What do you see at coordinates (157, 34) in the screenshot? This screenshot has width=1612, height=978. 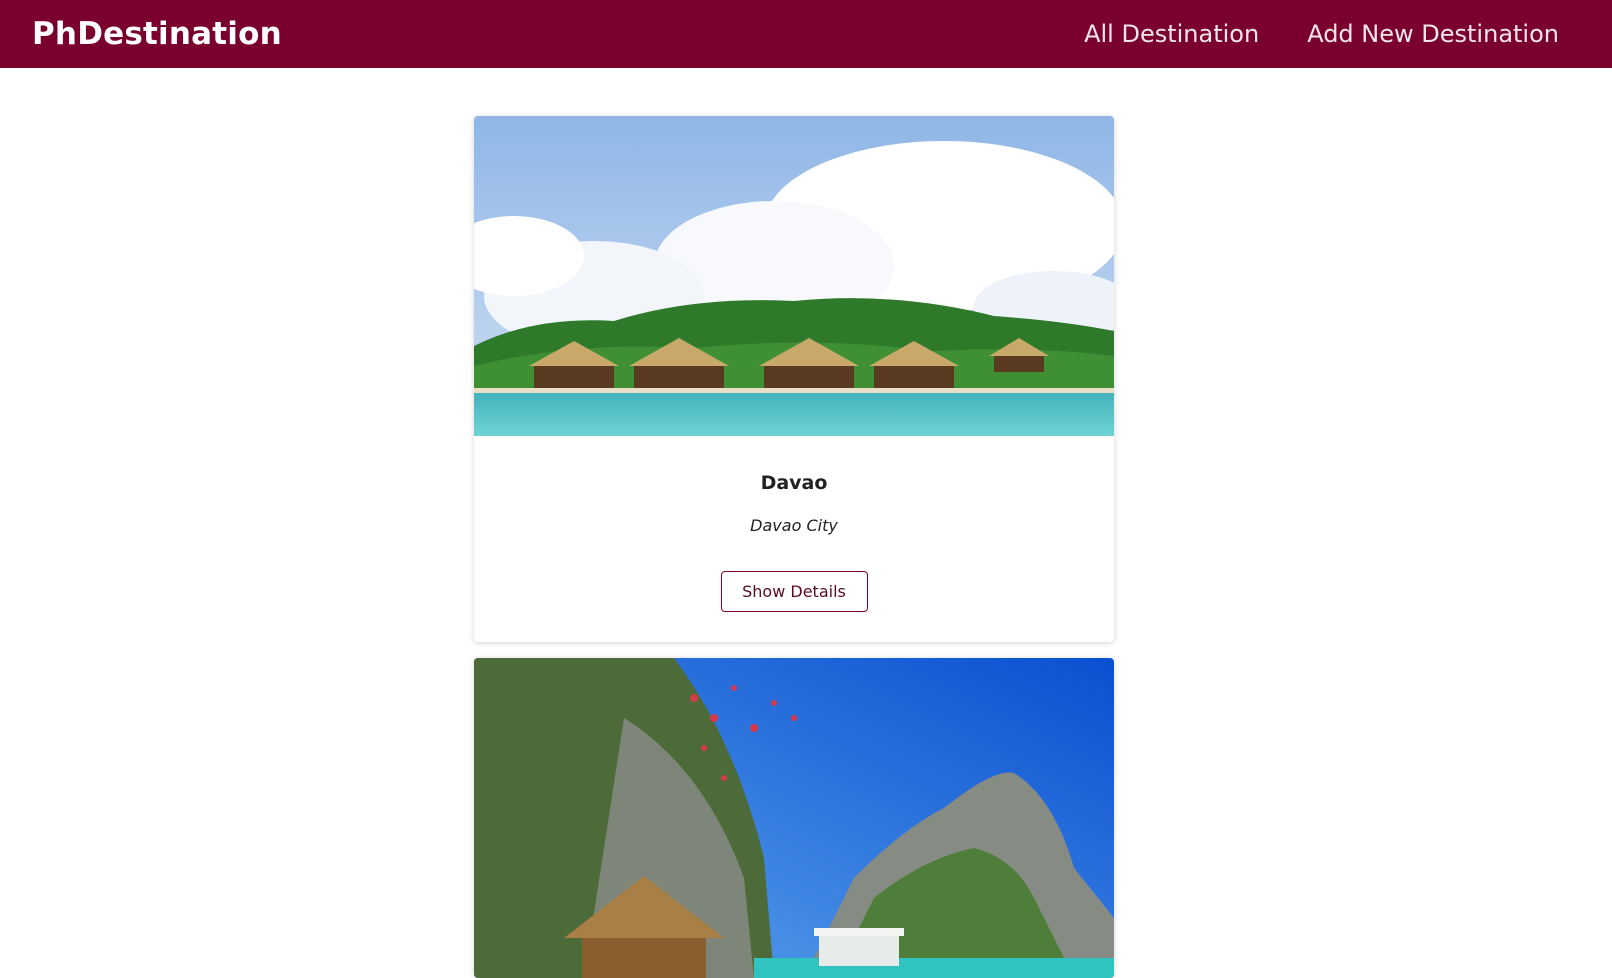 I see `brand-logo: PhDestination` at bounding box center [157, 34].